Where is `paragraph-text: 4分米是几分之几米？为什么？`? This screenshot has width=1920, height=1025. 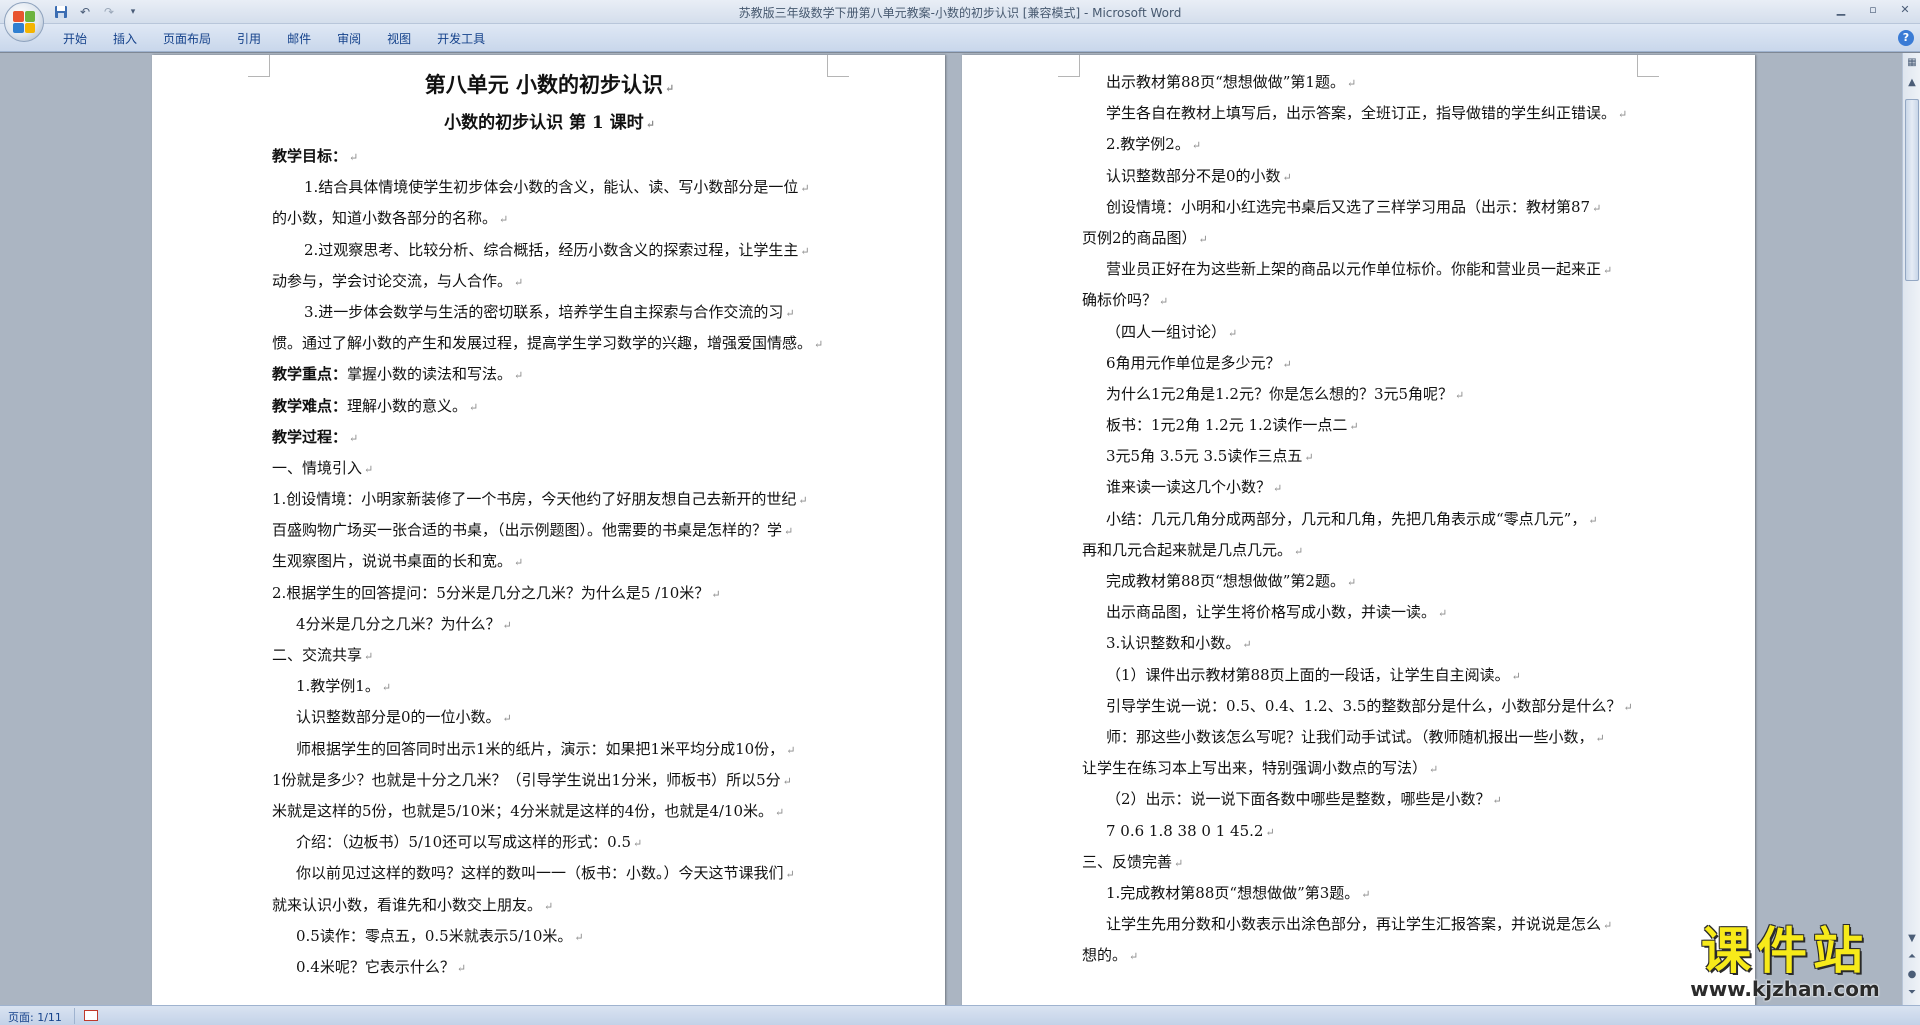
paragraph-text: 4分米是几分之几米？为什么？ is located at coordinates (398, 623).